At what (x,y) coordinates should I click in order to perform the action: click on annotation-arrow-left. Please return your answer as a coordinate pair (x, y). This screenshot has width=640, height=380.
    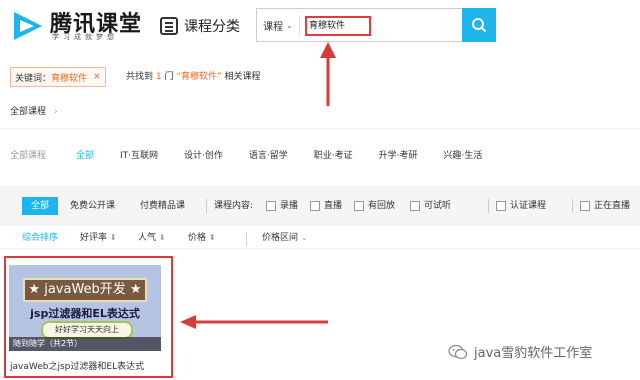
    Looking at the image, I should click on (254, 322).